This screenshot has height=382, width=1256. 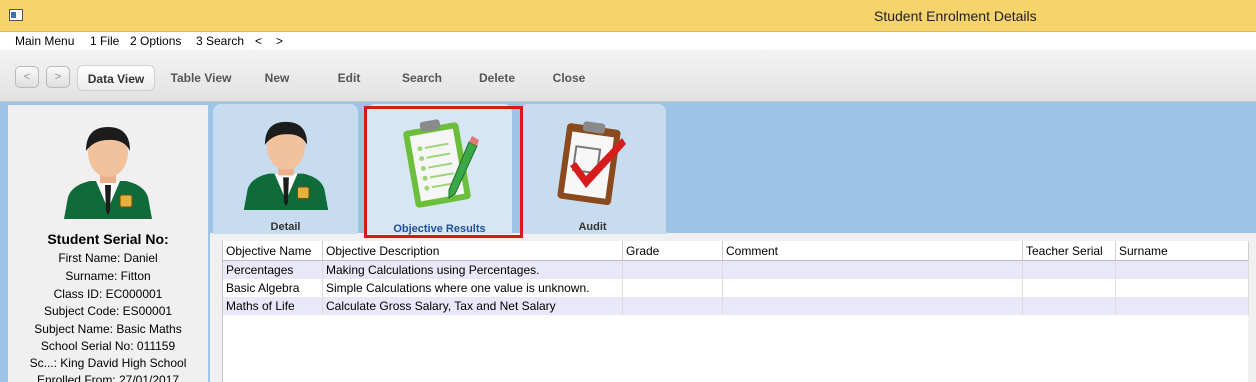 I want to click on forward-button: >, so click(x=58, y=77).